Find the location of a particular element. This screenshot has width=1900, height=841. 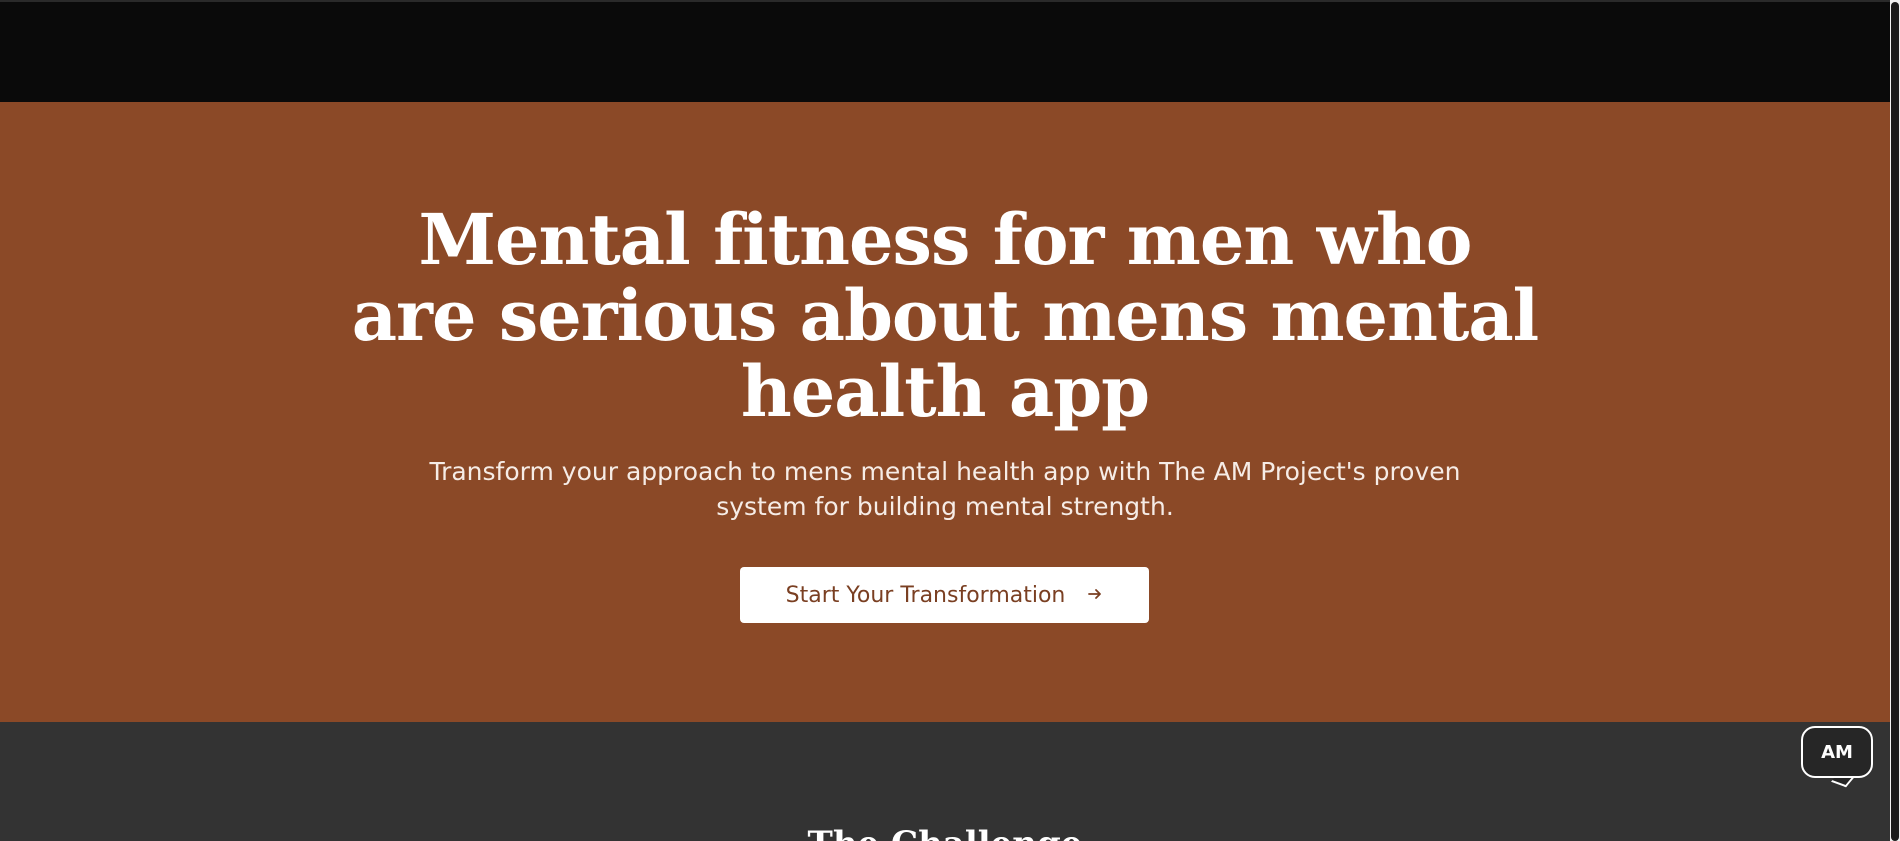

chat-widget-button: AM is located at coordinates (1837, 752).